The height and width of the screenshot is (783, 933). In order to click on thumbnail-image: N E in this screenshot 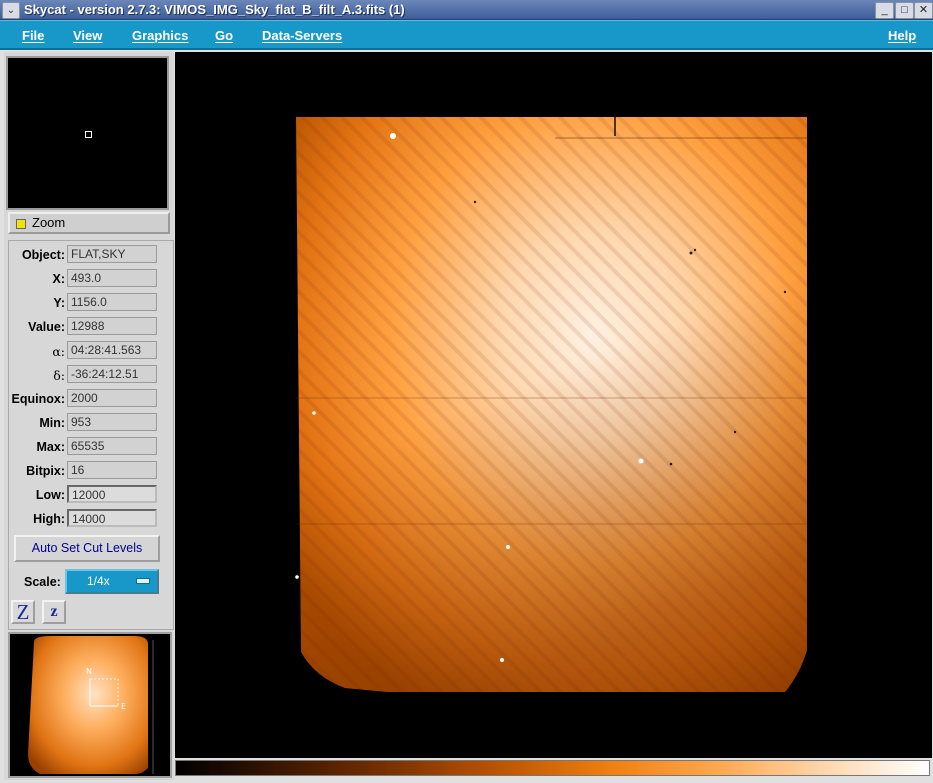, I will do `click(91, 705)`.